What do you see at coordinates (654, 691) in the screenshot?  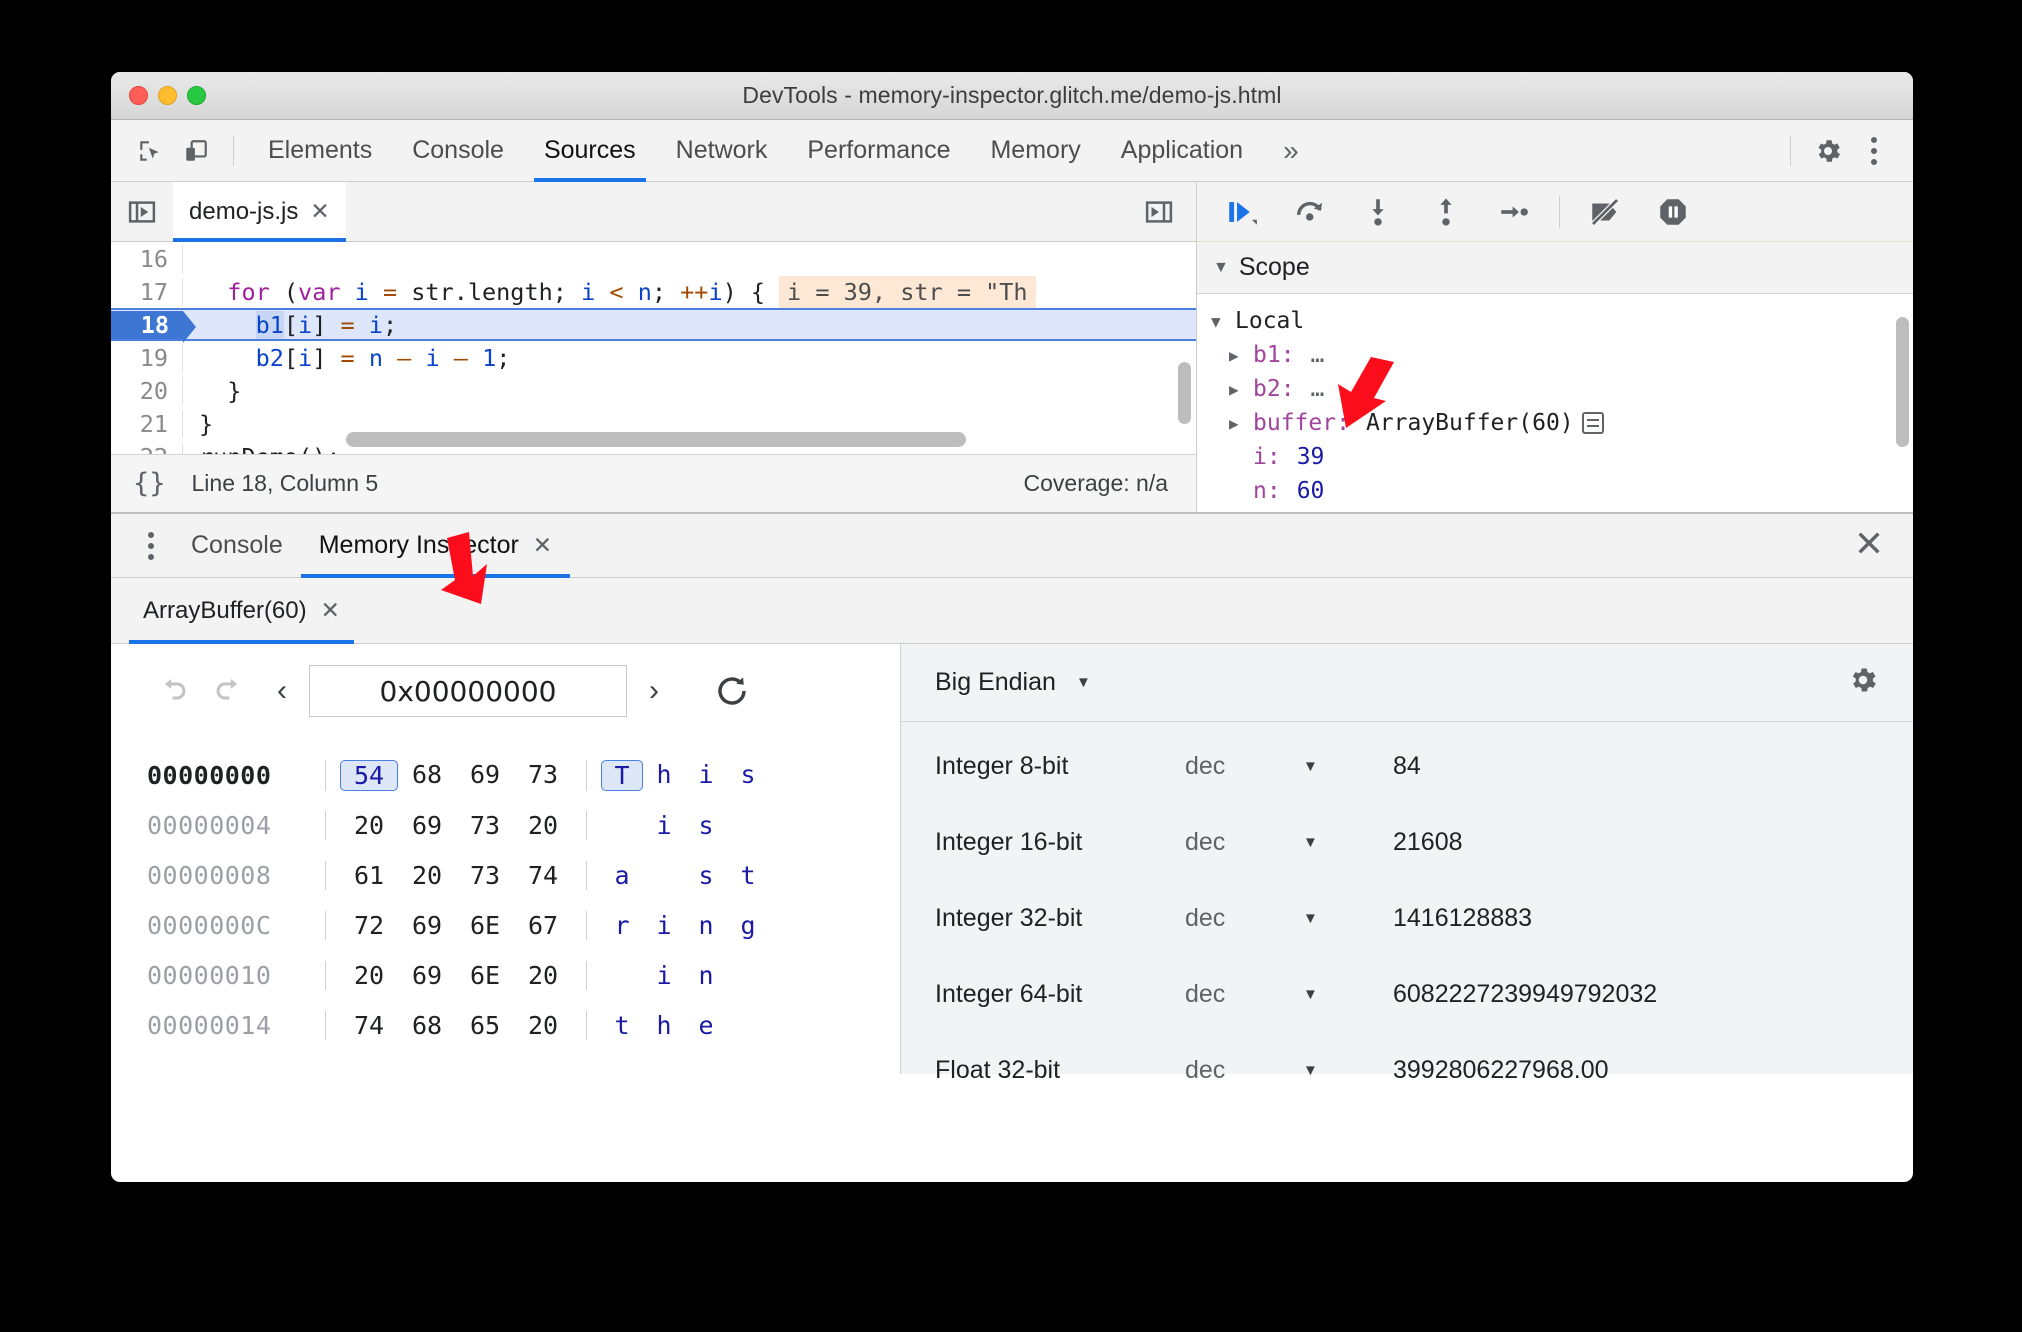 I see `next-page-button: ›` at bounding box center [654, 691].